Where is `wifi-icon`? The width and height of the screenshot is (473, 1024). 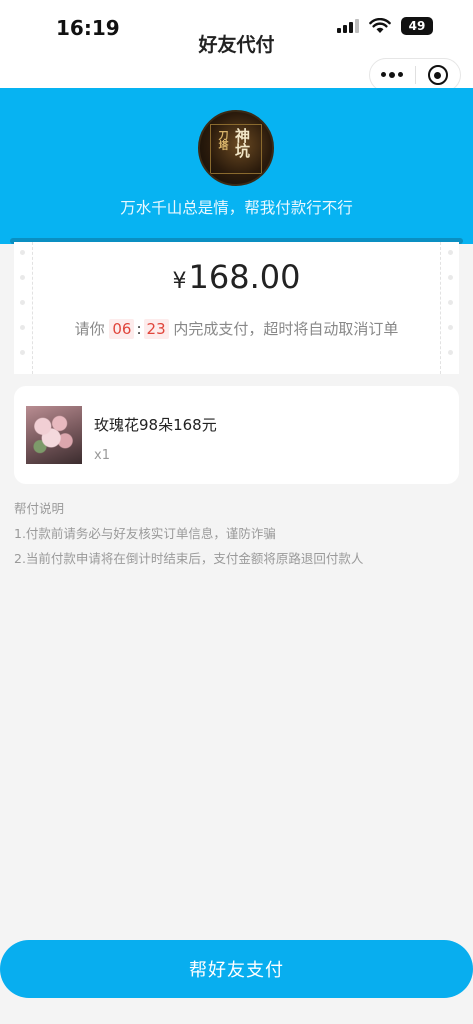
wifi-icon is located at coordinates (380, 25).